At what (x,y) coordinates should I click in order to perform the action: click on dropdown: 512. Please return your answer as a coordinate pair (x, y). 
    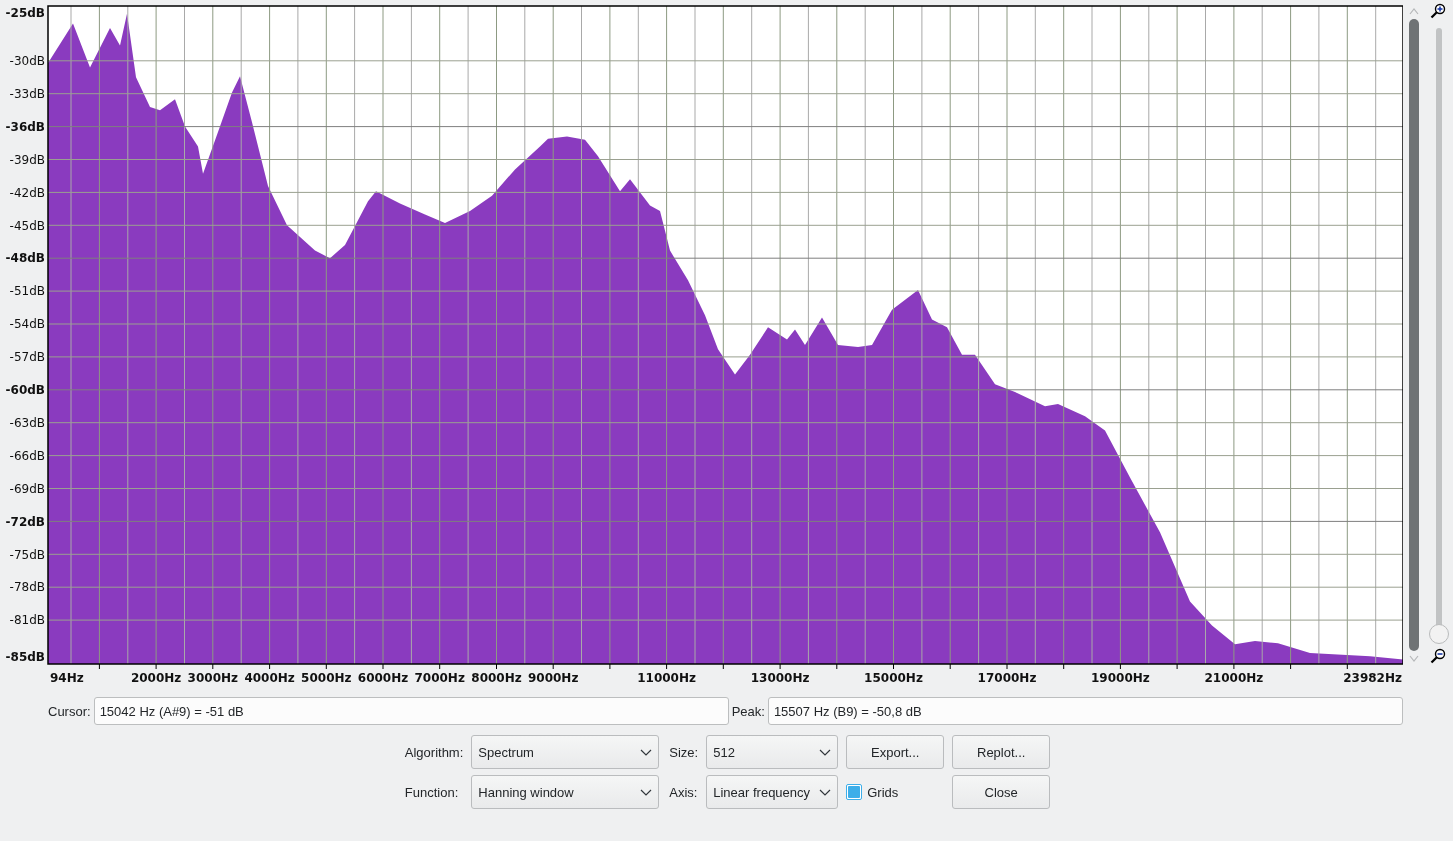
    Looking at the image, I should click on (772, 752).